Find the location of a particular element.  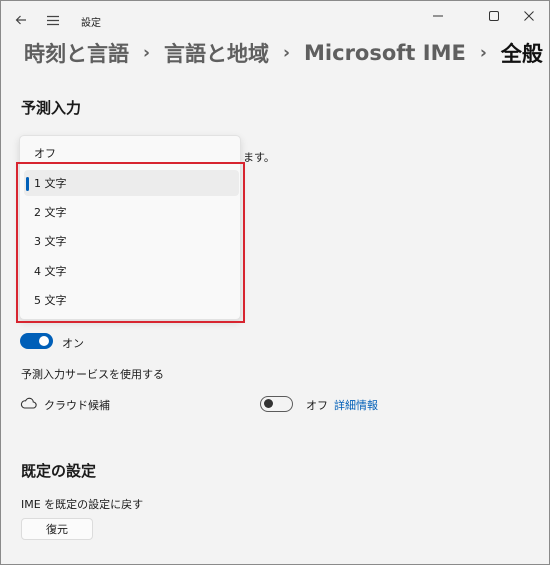

breadcrumb-time-language: 時刻と言語 is located at coordinates (76, 53).